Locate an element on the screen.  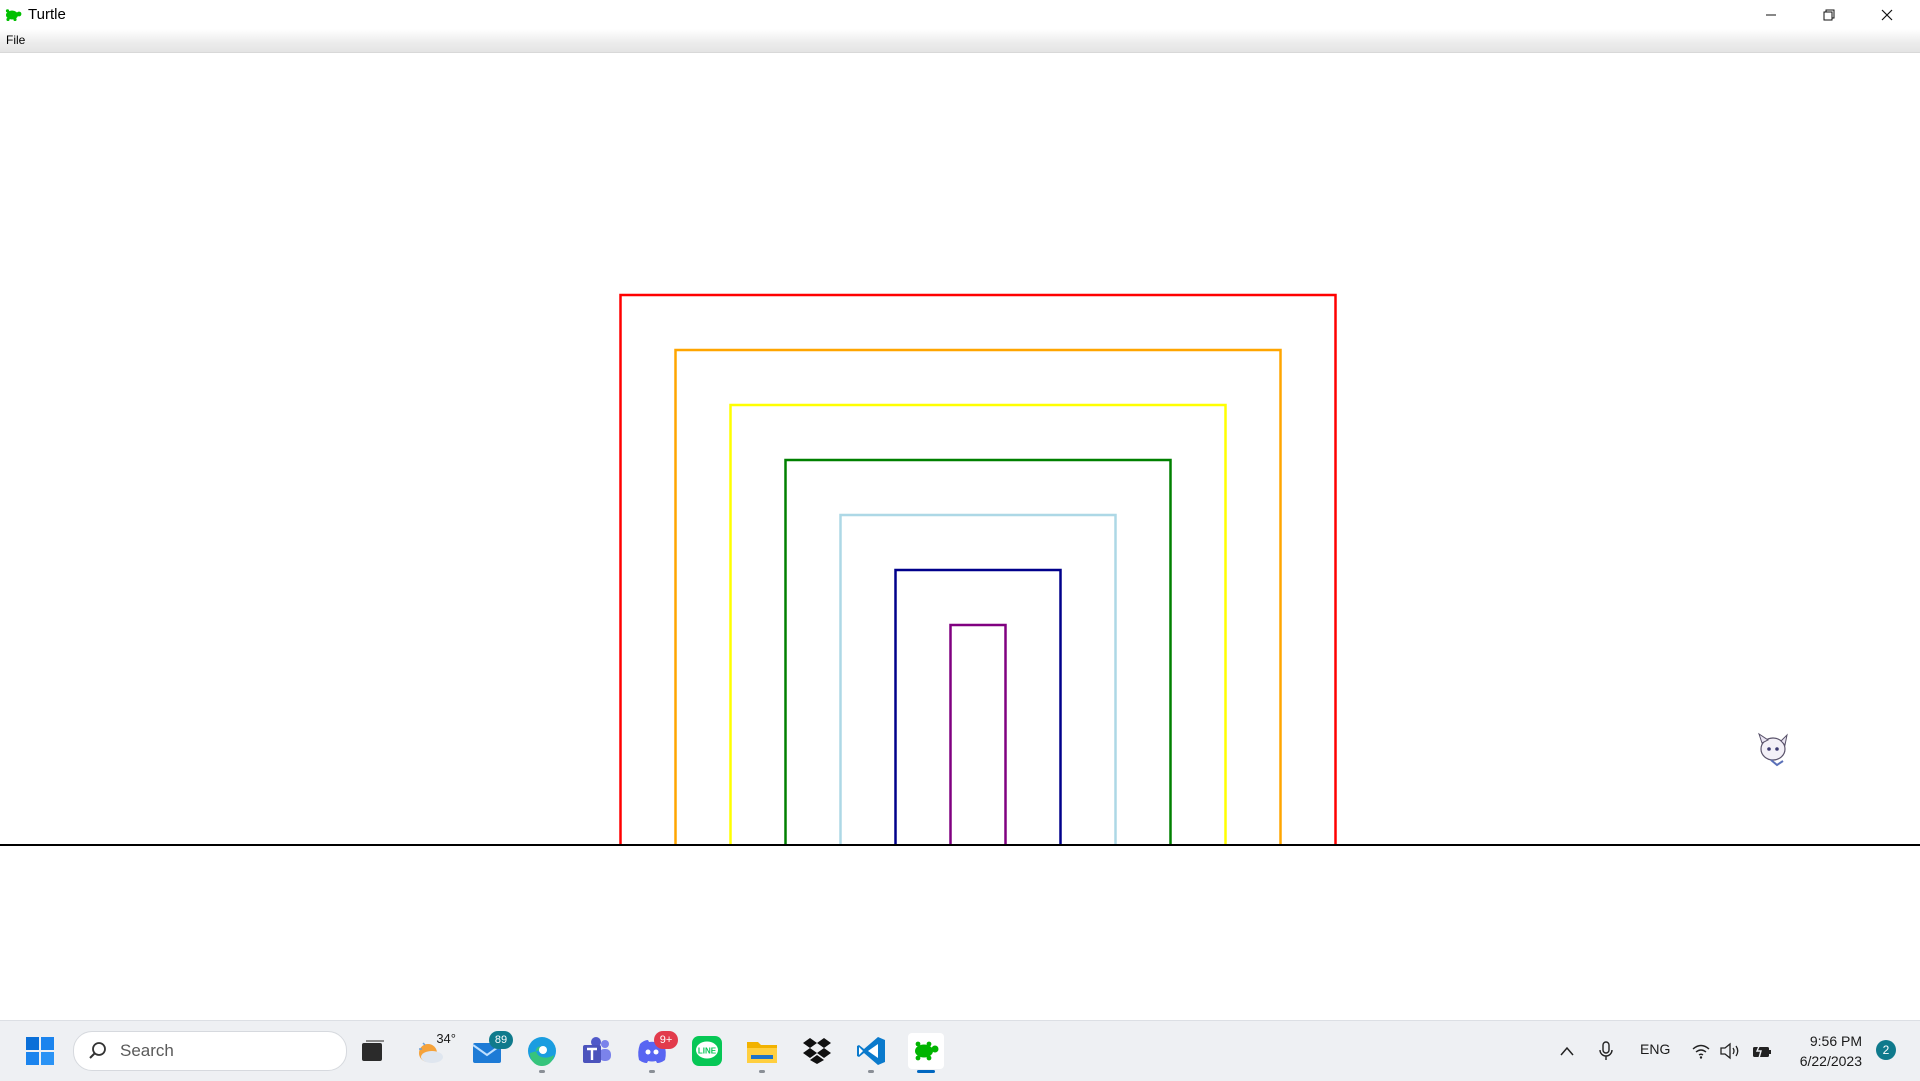
wifi-icon is located at coordinates (1701, 1051).